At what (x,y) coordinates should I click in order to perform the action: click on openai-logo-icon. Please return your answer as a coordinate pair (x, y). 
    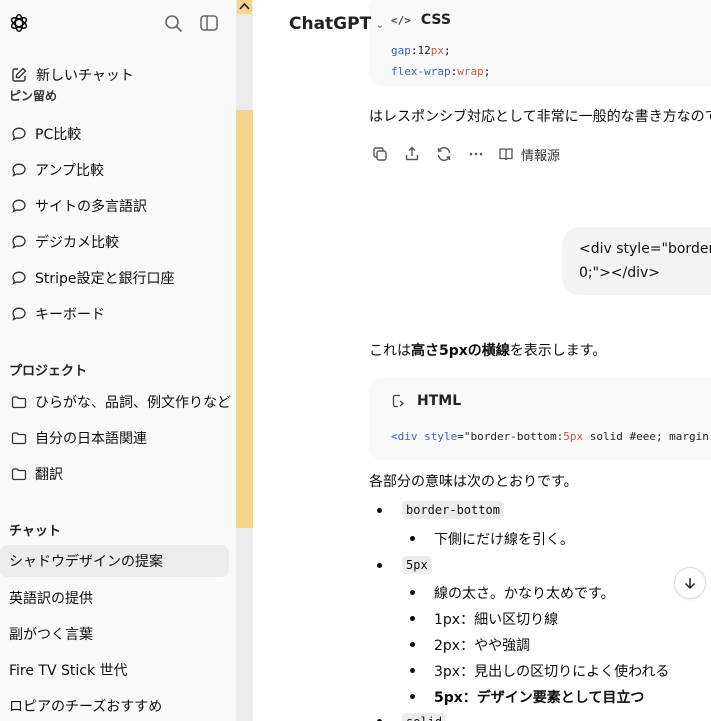
    Looking at the image, I should click on (19, 23).